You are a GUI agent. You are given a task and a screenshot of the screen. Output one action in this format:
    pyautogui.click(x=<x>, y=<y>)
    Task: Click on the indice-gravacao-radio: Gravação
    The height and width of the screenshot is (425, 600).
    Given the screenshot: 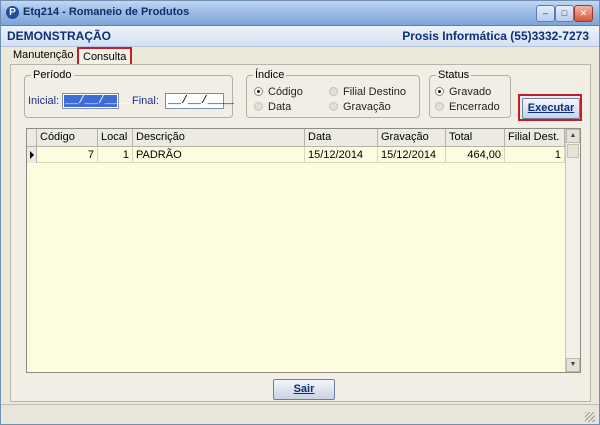 What is the action you would take?
    pyautogui.click(x=371, y=107)
    